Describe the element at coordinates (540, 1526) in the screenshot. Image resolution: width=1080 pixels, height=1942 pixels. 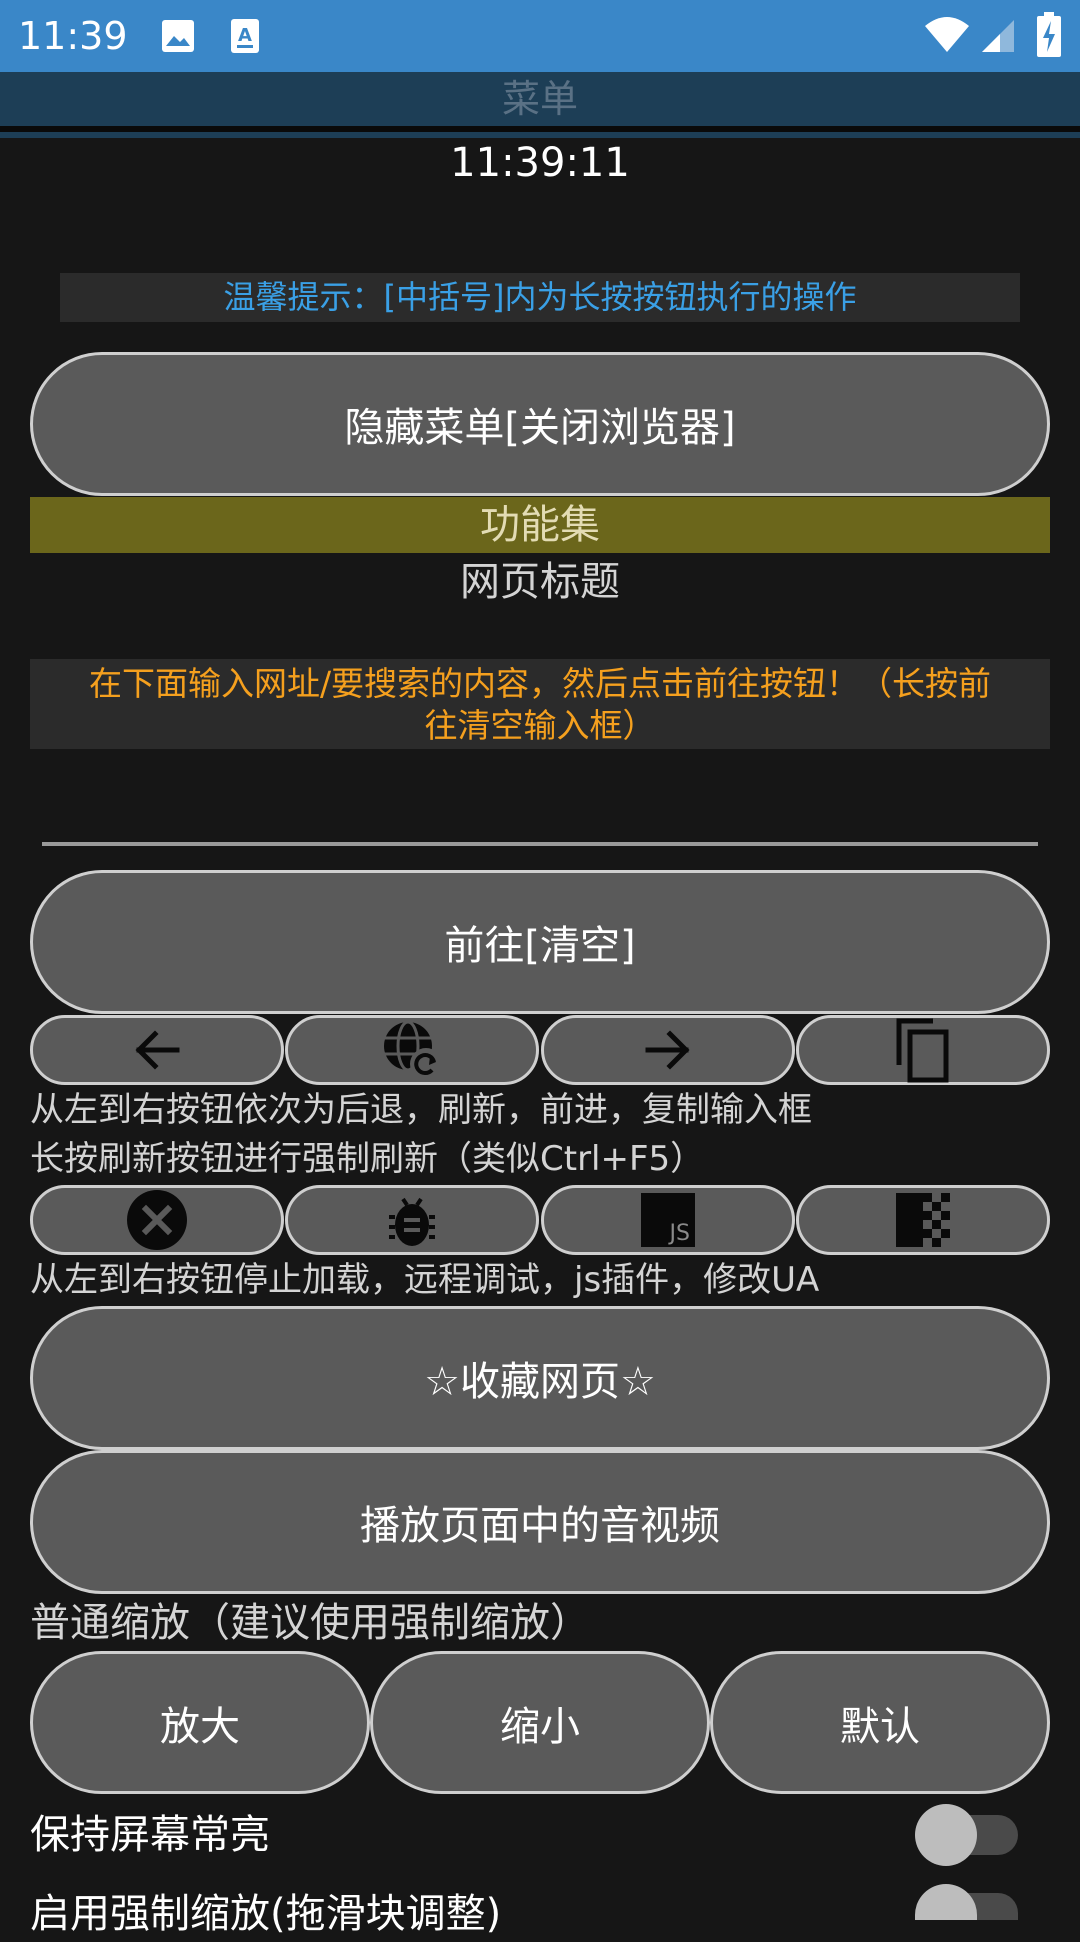
I see `play-media-label: 播放页面中的音视频` at that location.